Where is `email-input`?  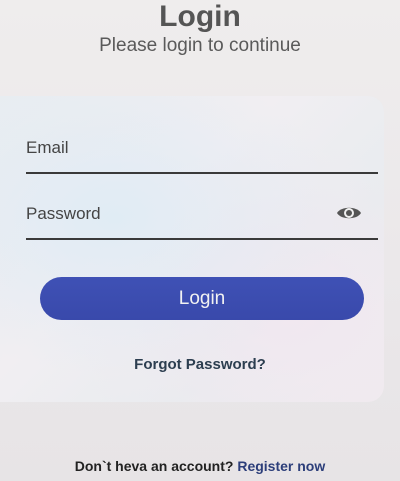
email-input is located at coordinates (186, 151).